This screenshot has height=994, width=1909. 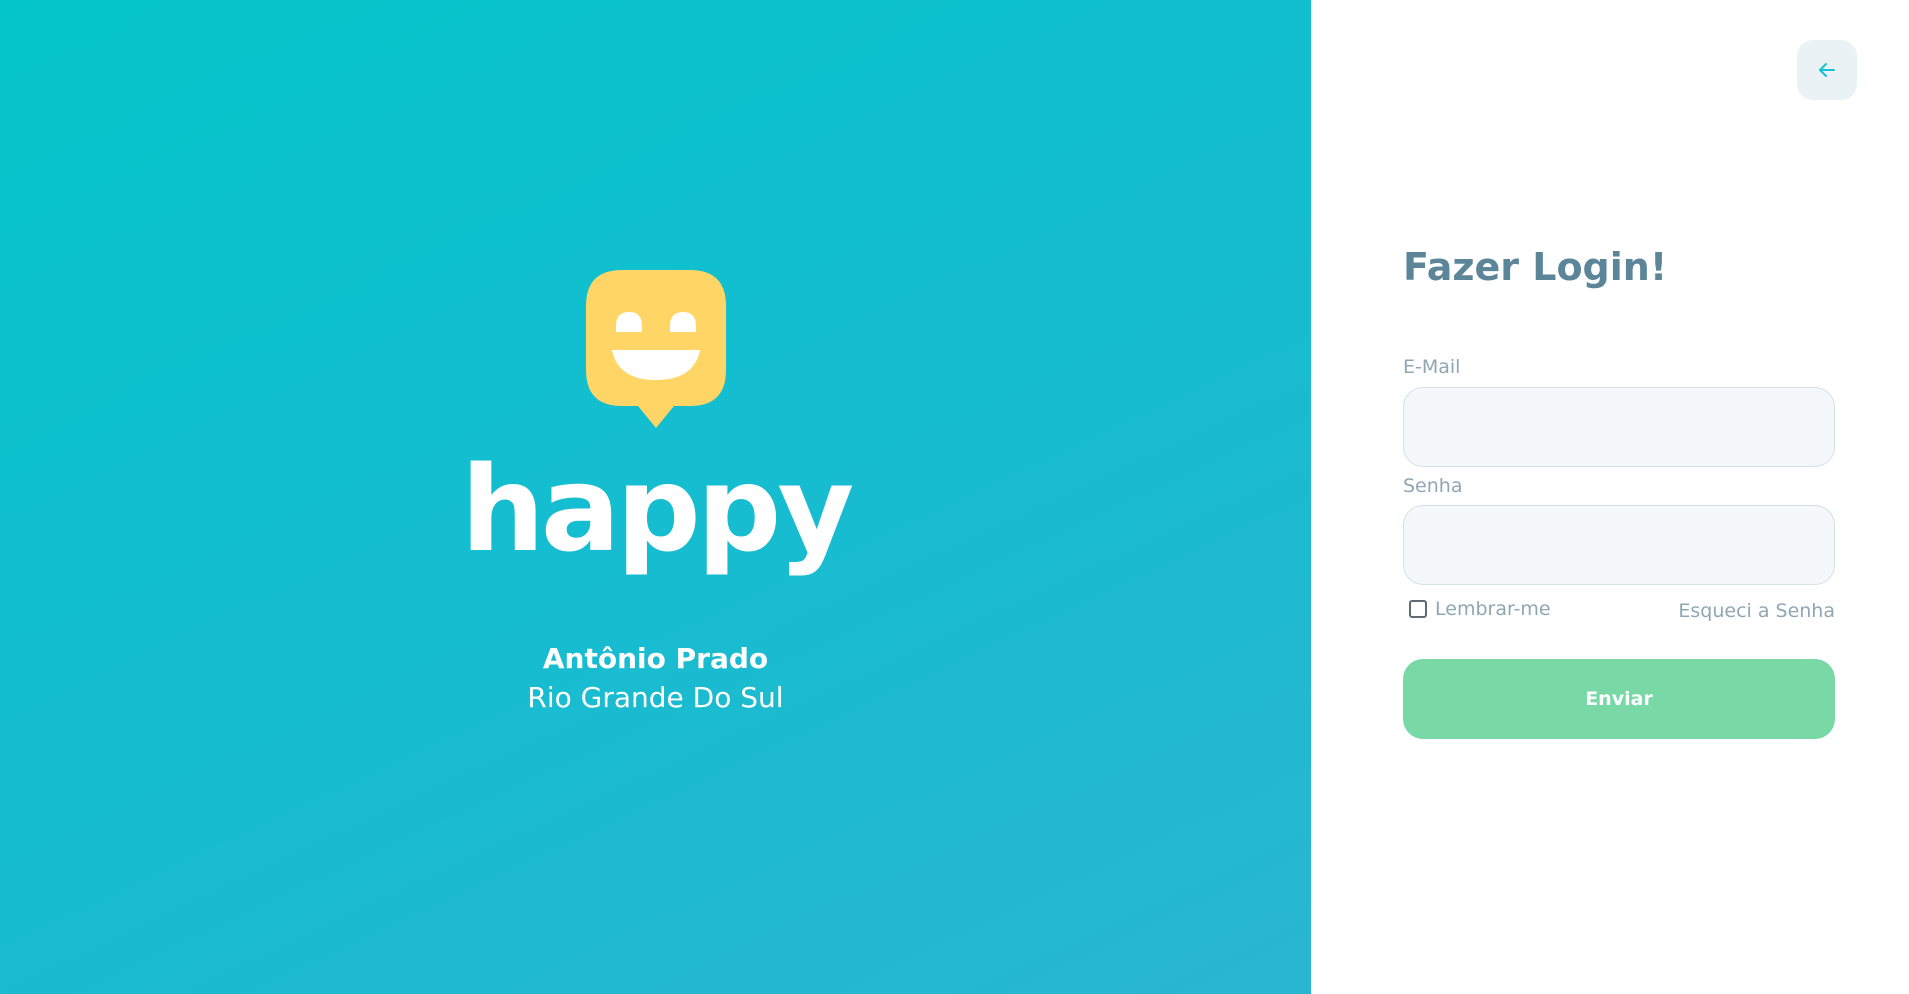 I want to click on location-state: Rio Grande Do Sul, so click(x=655, y=697).